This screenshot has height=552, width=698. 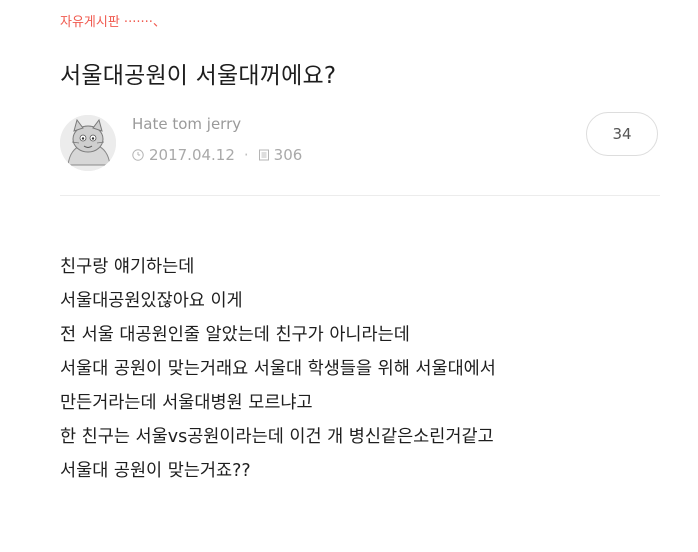 I want to click on view-count: 306, so click(x=288, y=155).